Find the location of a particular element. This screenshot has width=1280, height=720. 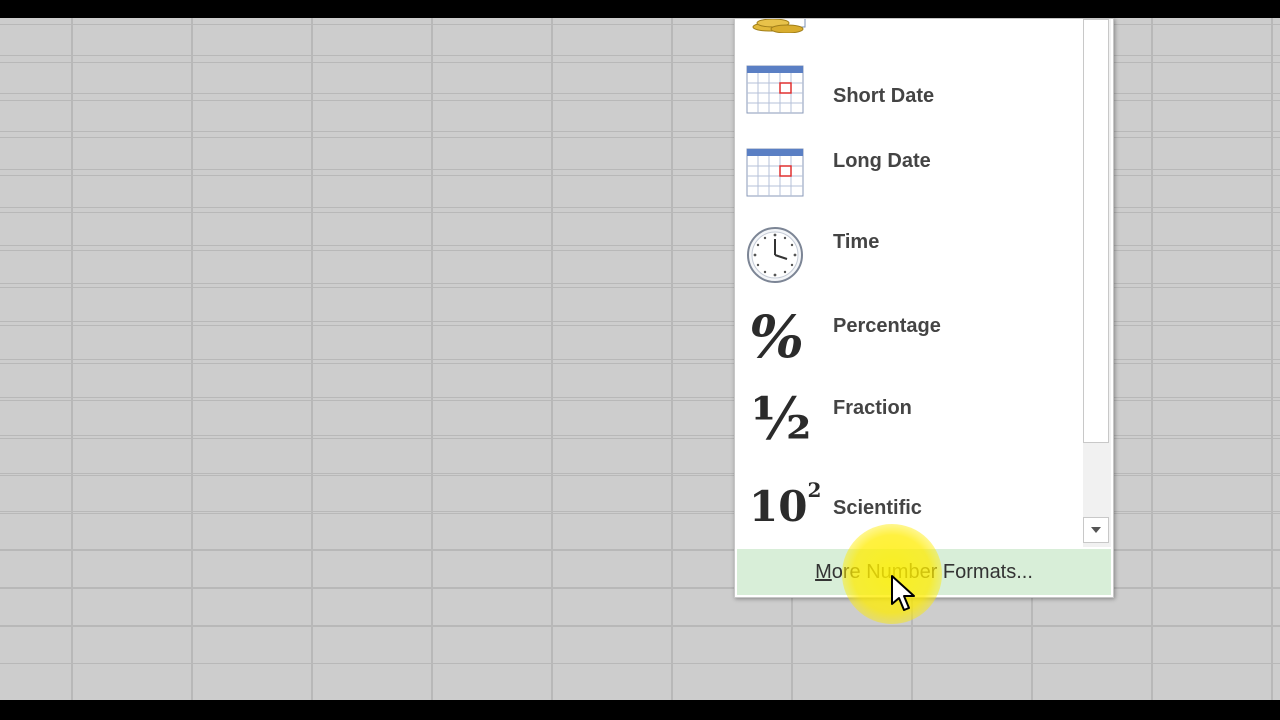

format-label-scientific: Scientific is located at coordinates (877, 508).